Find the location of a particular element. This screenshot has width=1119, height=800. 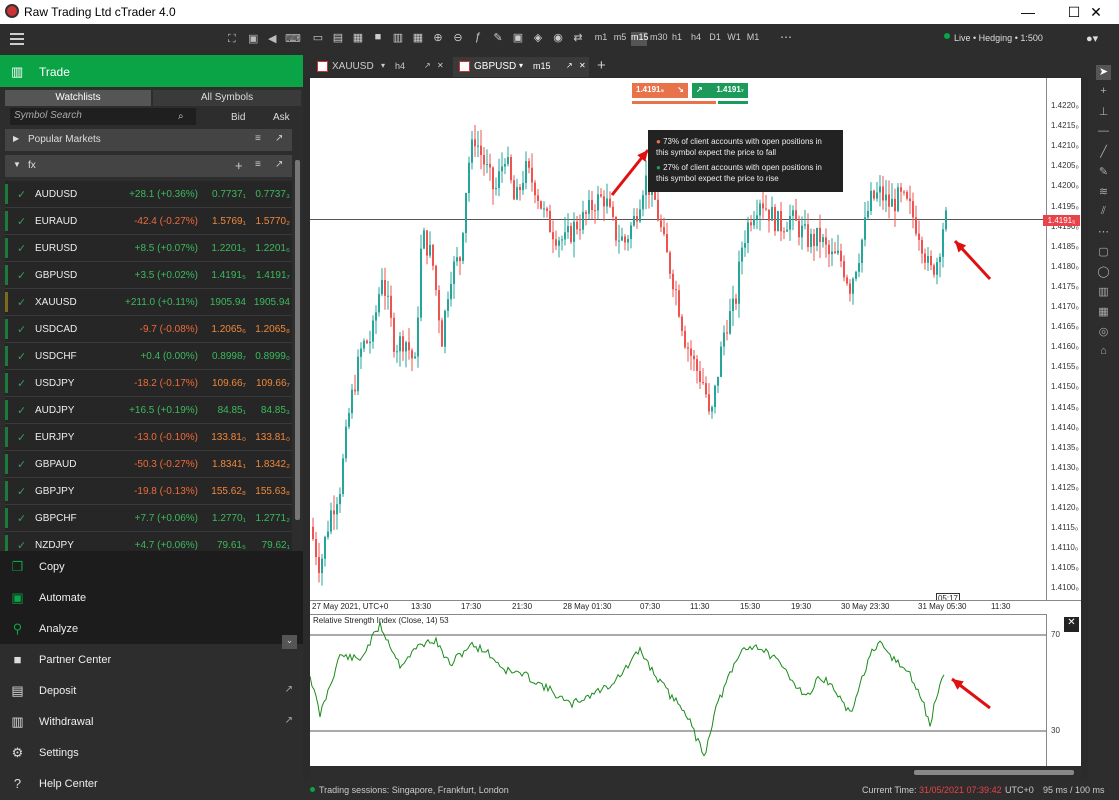

layout-icon: ▭ is located at coordinates (318, 38).